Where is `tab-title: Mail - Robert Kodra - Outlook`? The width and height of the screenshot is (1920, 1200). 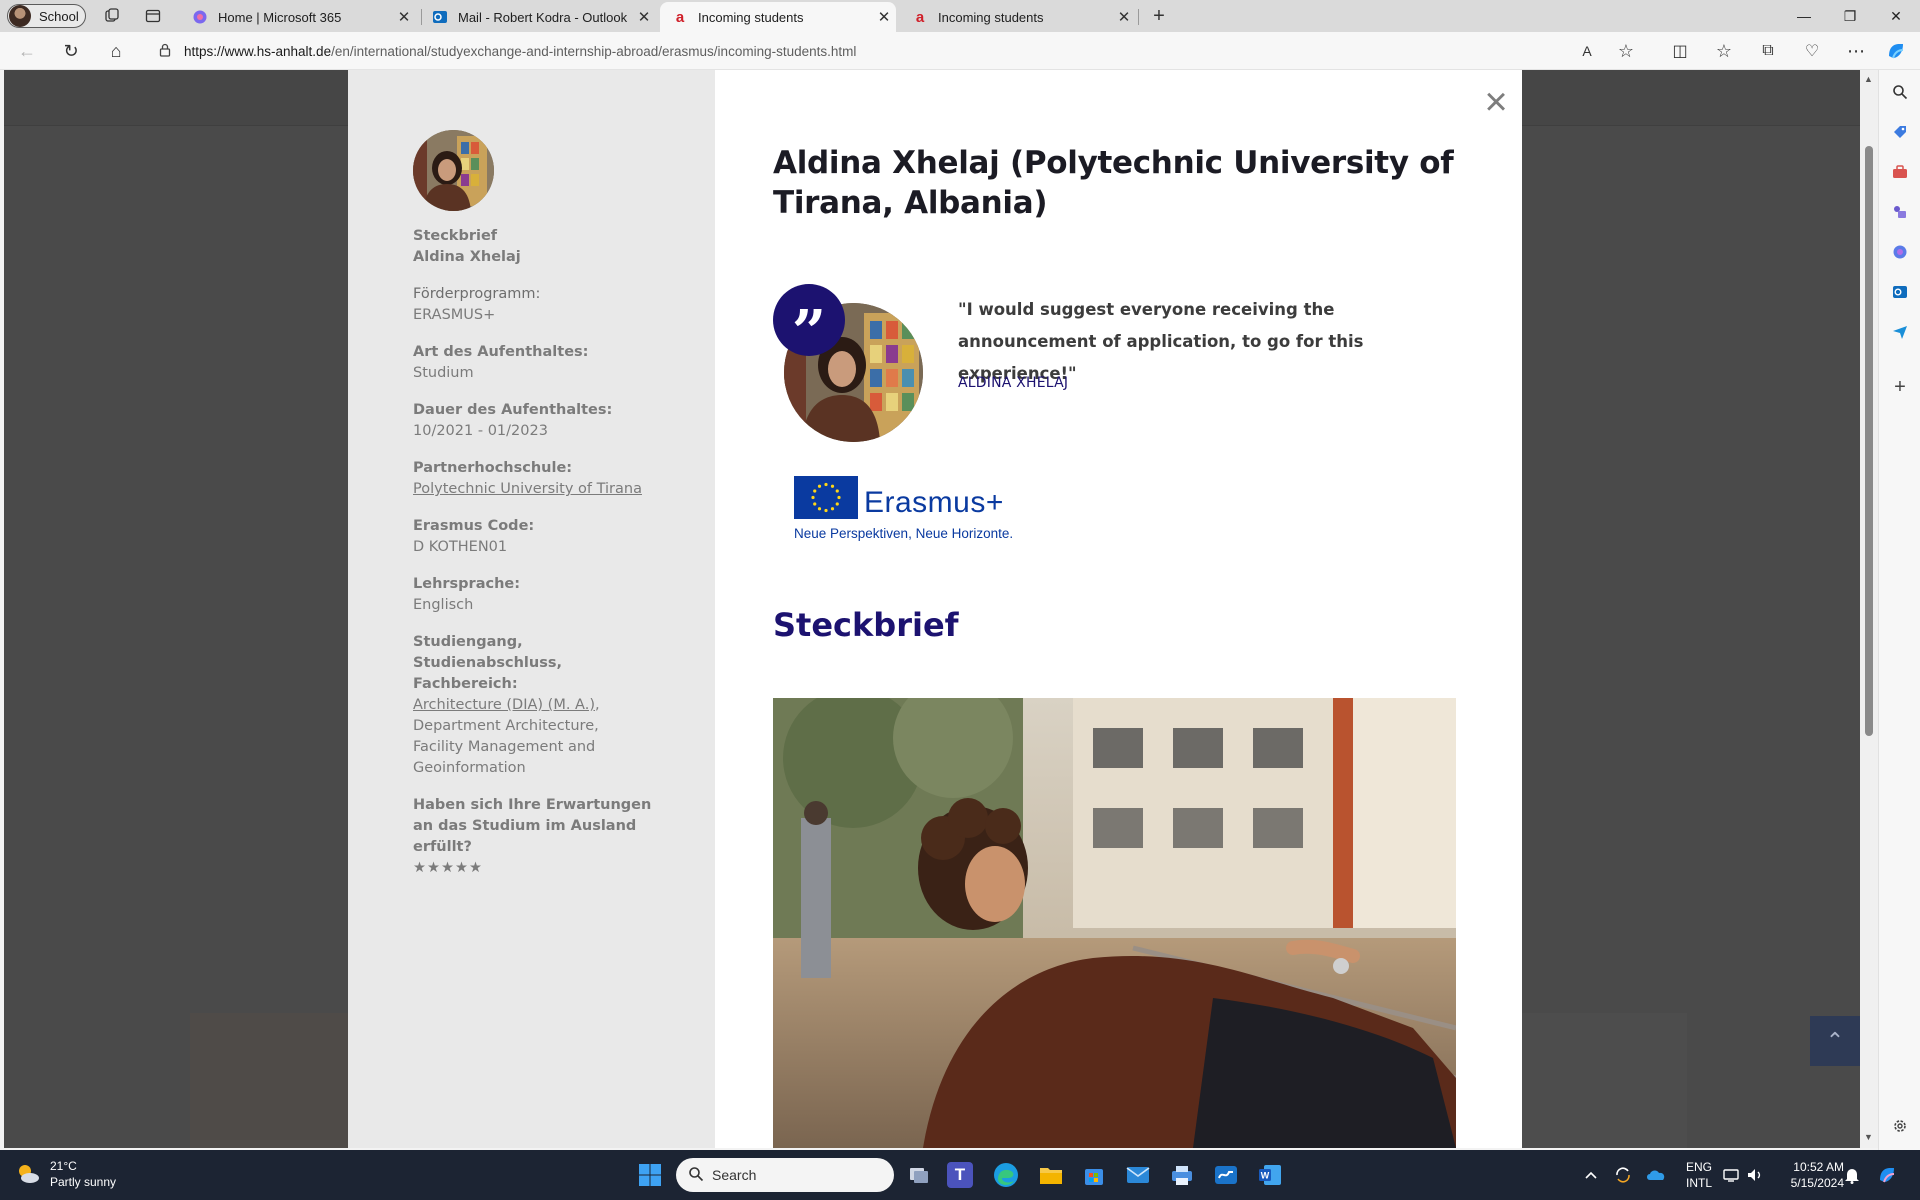 tab-title: Mail - Robert Kodra - Outlook is located at coordinates (543, 17).